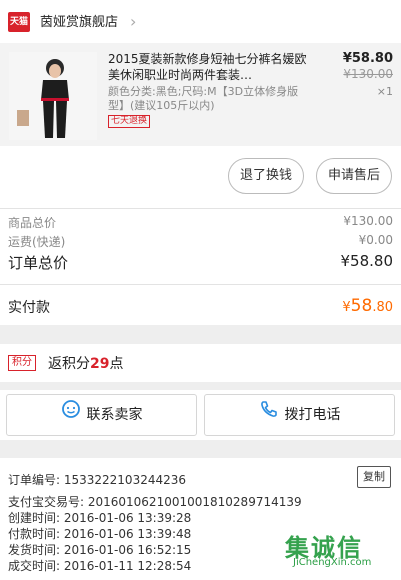  Describe the element at coordinates (200, 363) in the screenshot. I see `points-row: 积分 返积分29点` at that location.